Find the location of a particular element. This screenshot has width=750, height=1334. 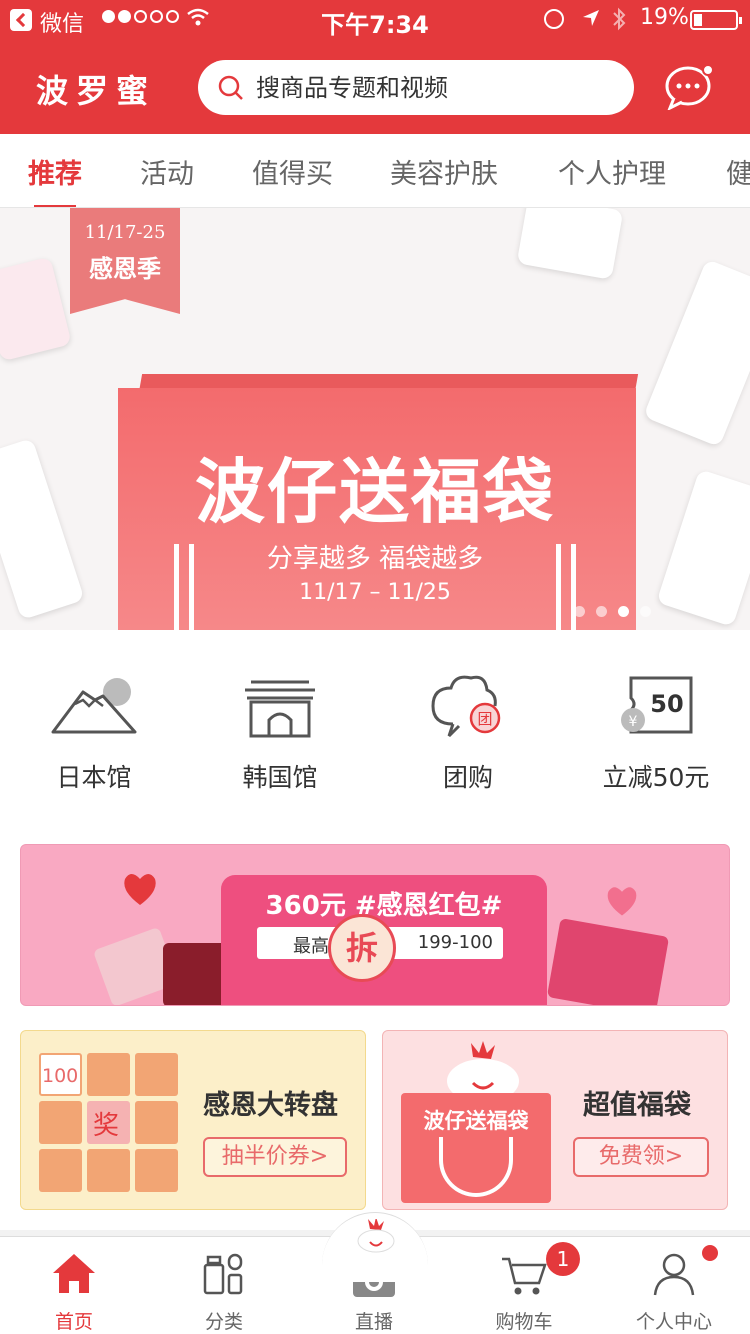

lucky-wheel-title: 感恩大转盘 is located at coordinates (270, 1105).